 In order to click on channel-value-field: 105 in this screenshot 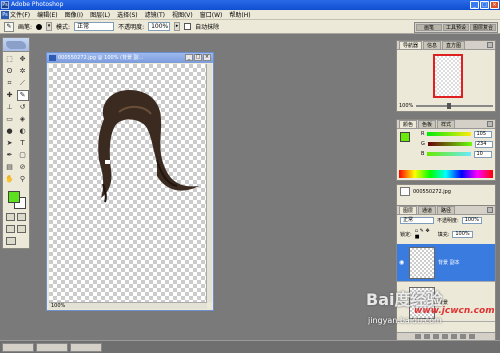, I will do `click(483, 134)`.